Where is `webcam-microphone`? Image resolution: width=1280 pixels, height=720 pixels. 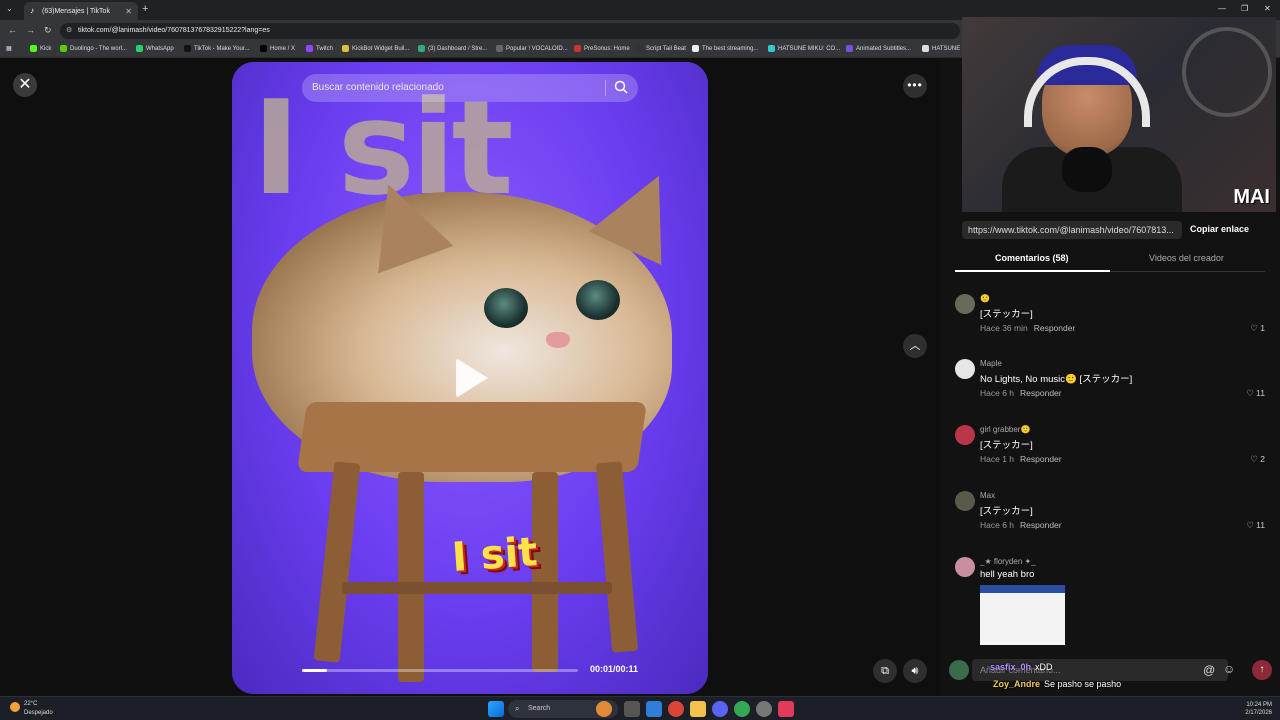
webcam-microphone is located at coordinates (1087, 169).